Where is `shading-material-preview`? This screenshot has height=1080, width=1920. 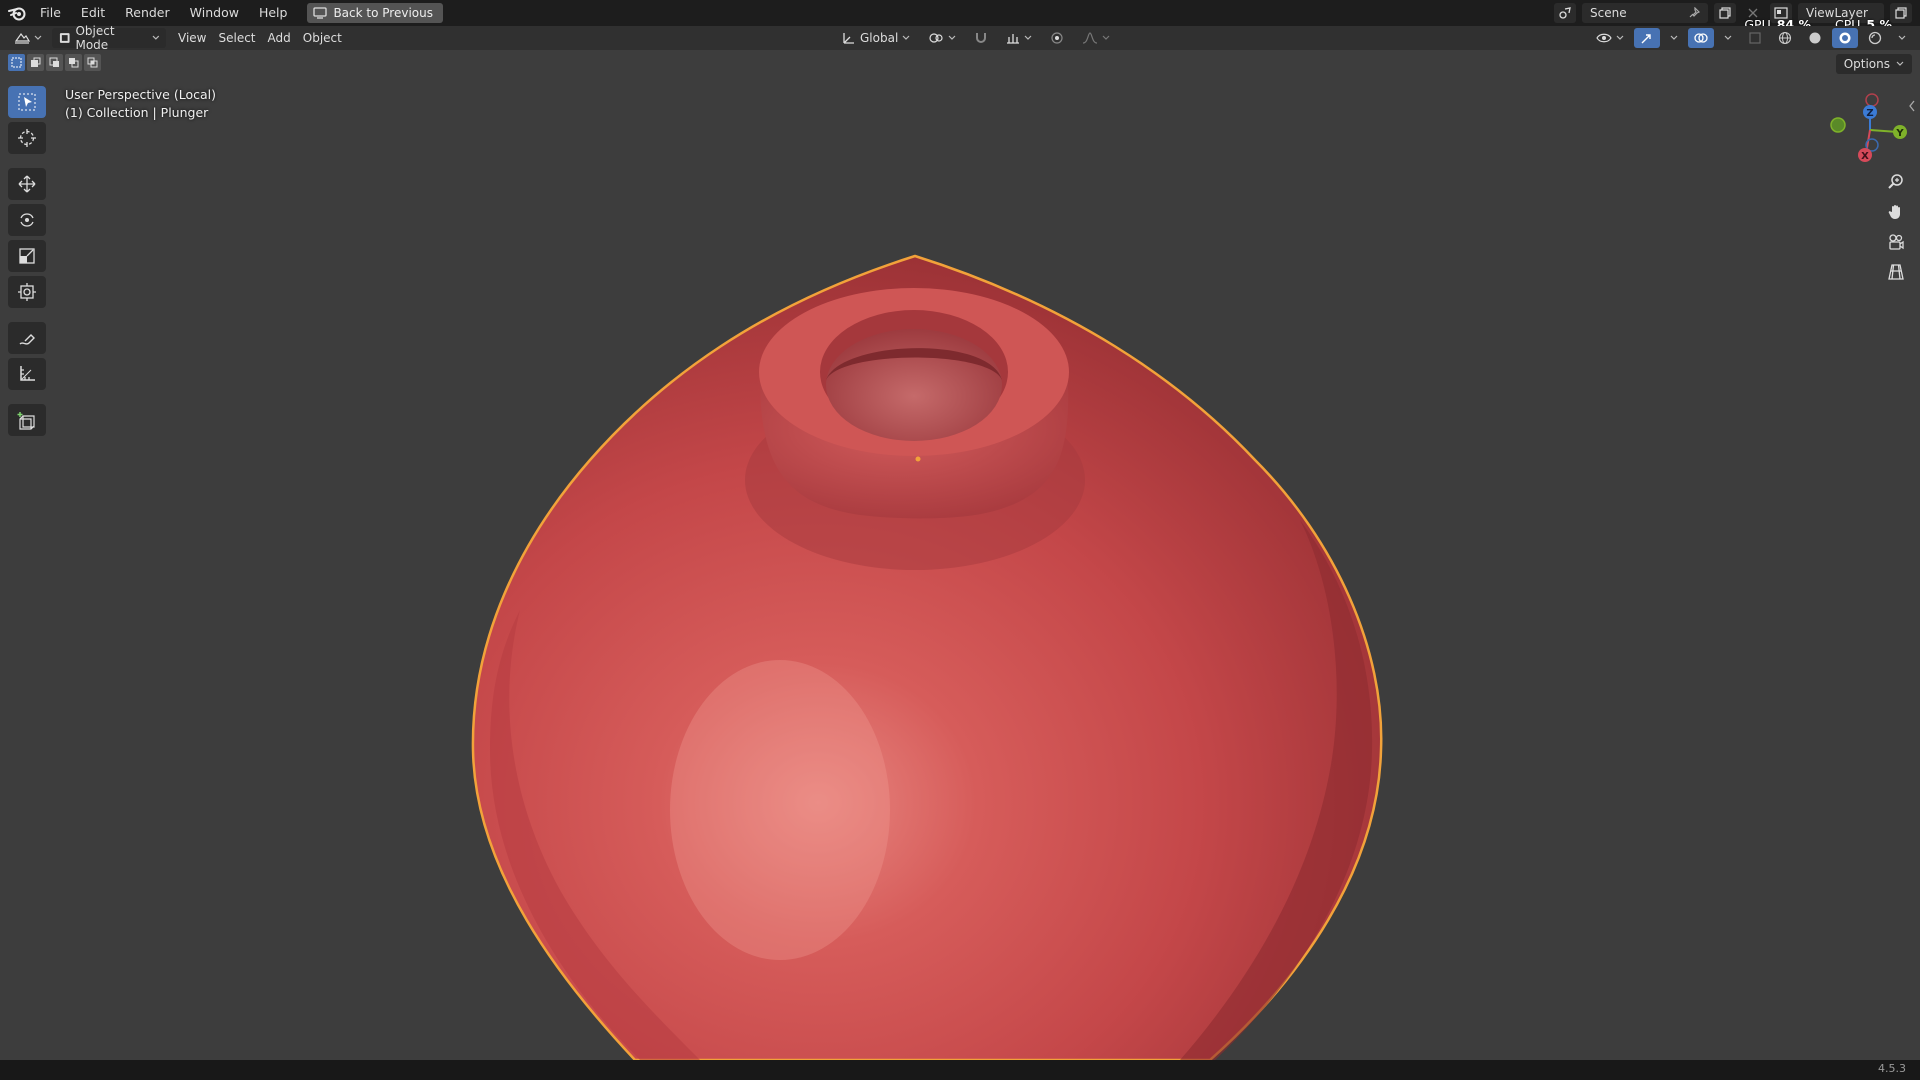
shading-material-preview is located at coordinates (1845, 38).